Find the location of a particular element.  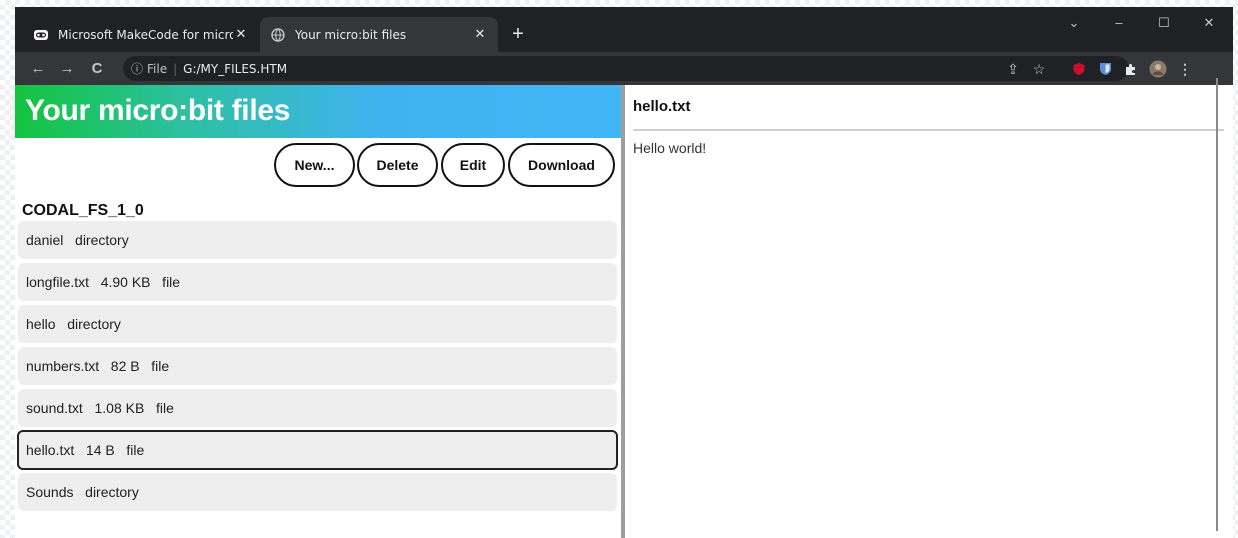

file-row: numbers.txt 82 B file is located at coordinates (317, 366).